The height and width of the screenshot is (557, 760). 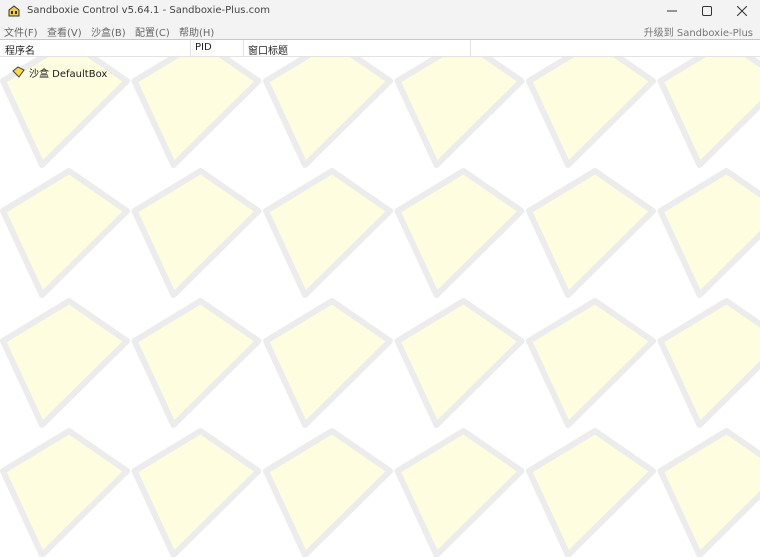 What do you see at coordinates (152, 31) in the screenshot?
I see `menu-configure: 配置(C)` at bounding box center [152, 31].